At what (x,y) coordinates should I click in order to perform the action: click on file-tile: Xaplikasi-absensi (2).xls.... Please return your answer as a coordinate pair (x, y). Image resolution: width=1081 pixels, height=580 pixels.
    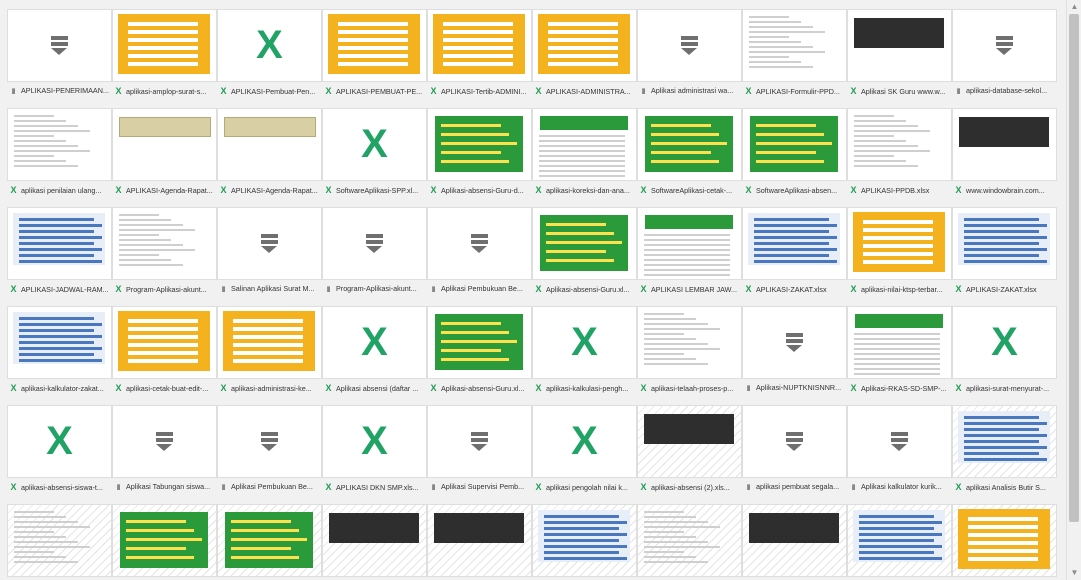
    Looking at the image, I should click on (689, 454).